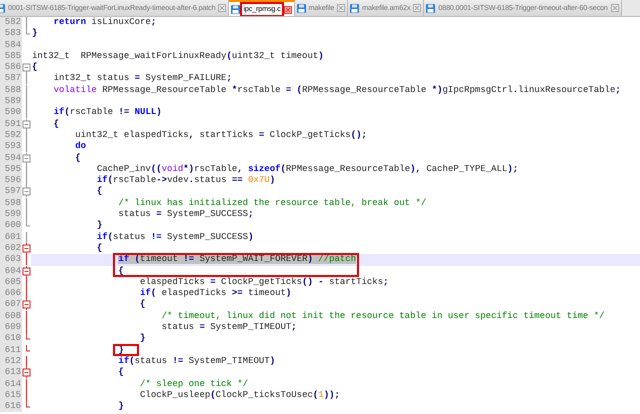 This screenshot has width=640, height=414. Describe the element at coordinates (175, 237) in the screenshot. I see `code-line: if(status != SystemP_SUCCESS)` at that location.